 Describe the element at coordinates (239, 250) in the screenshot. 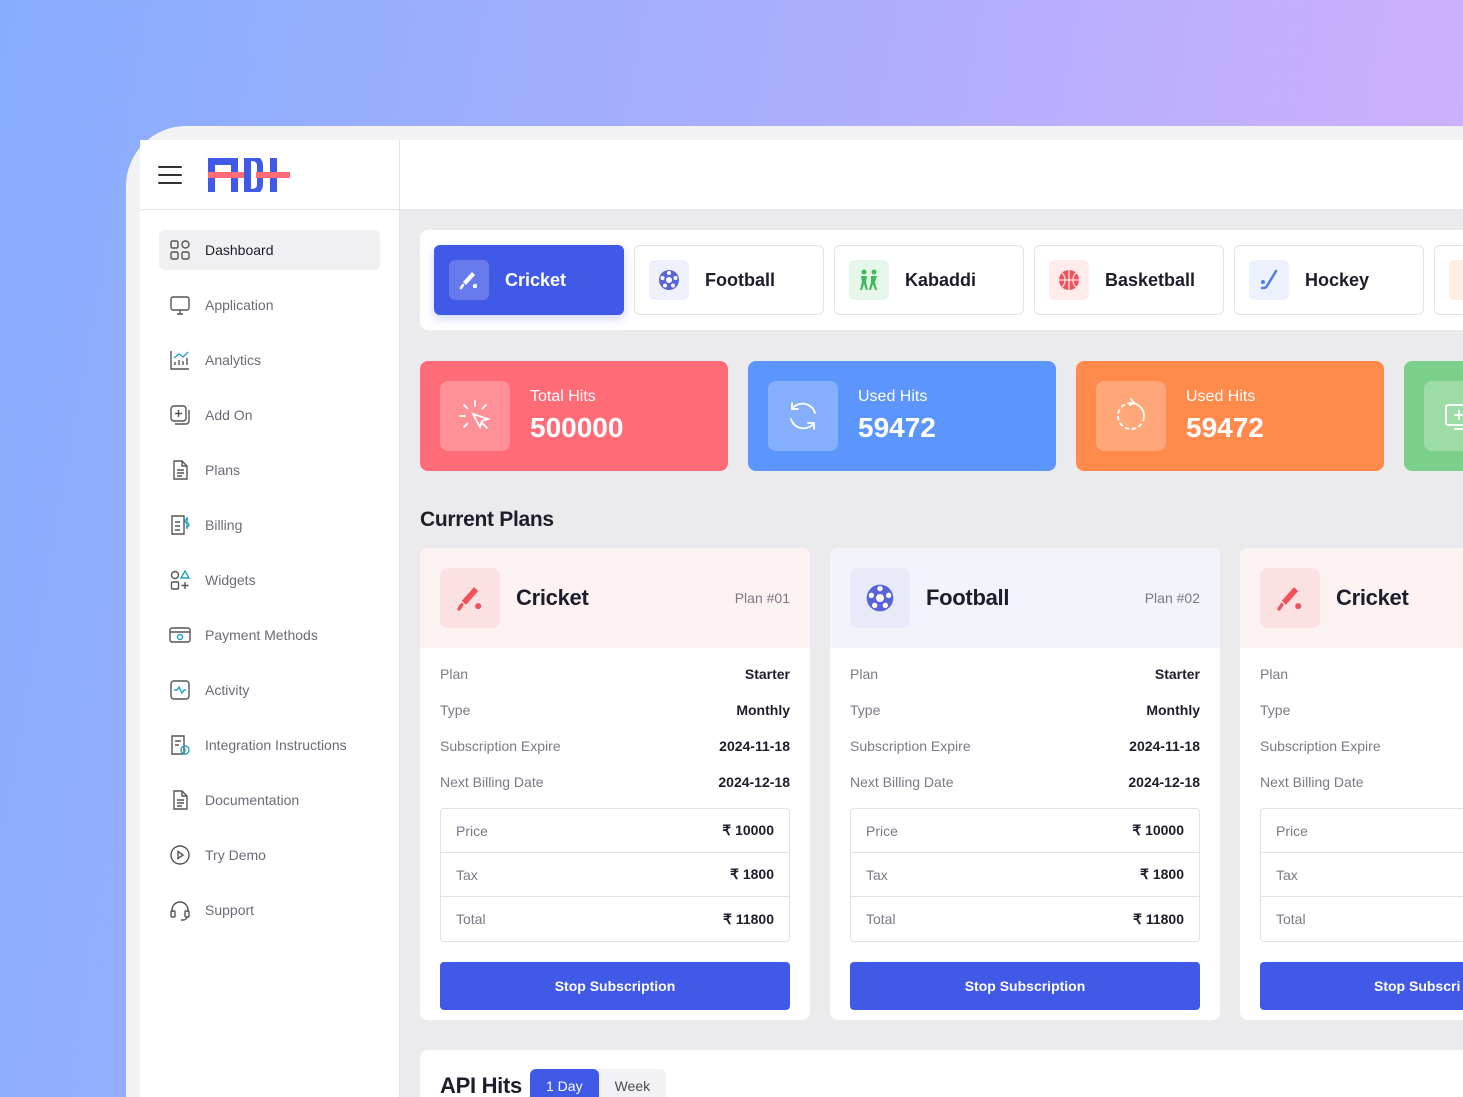

I see `sidebar-item-label: Dashboard` at that location.